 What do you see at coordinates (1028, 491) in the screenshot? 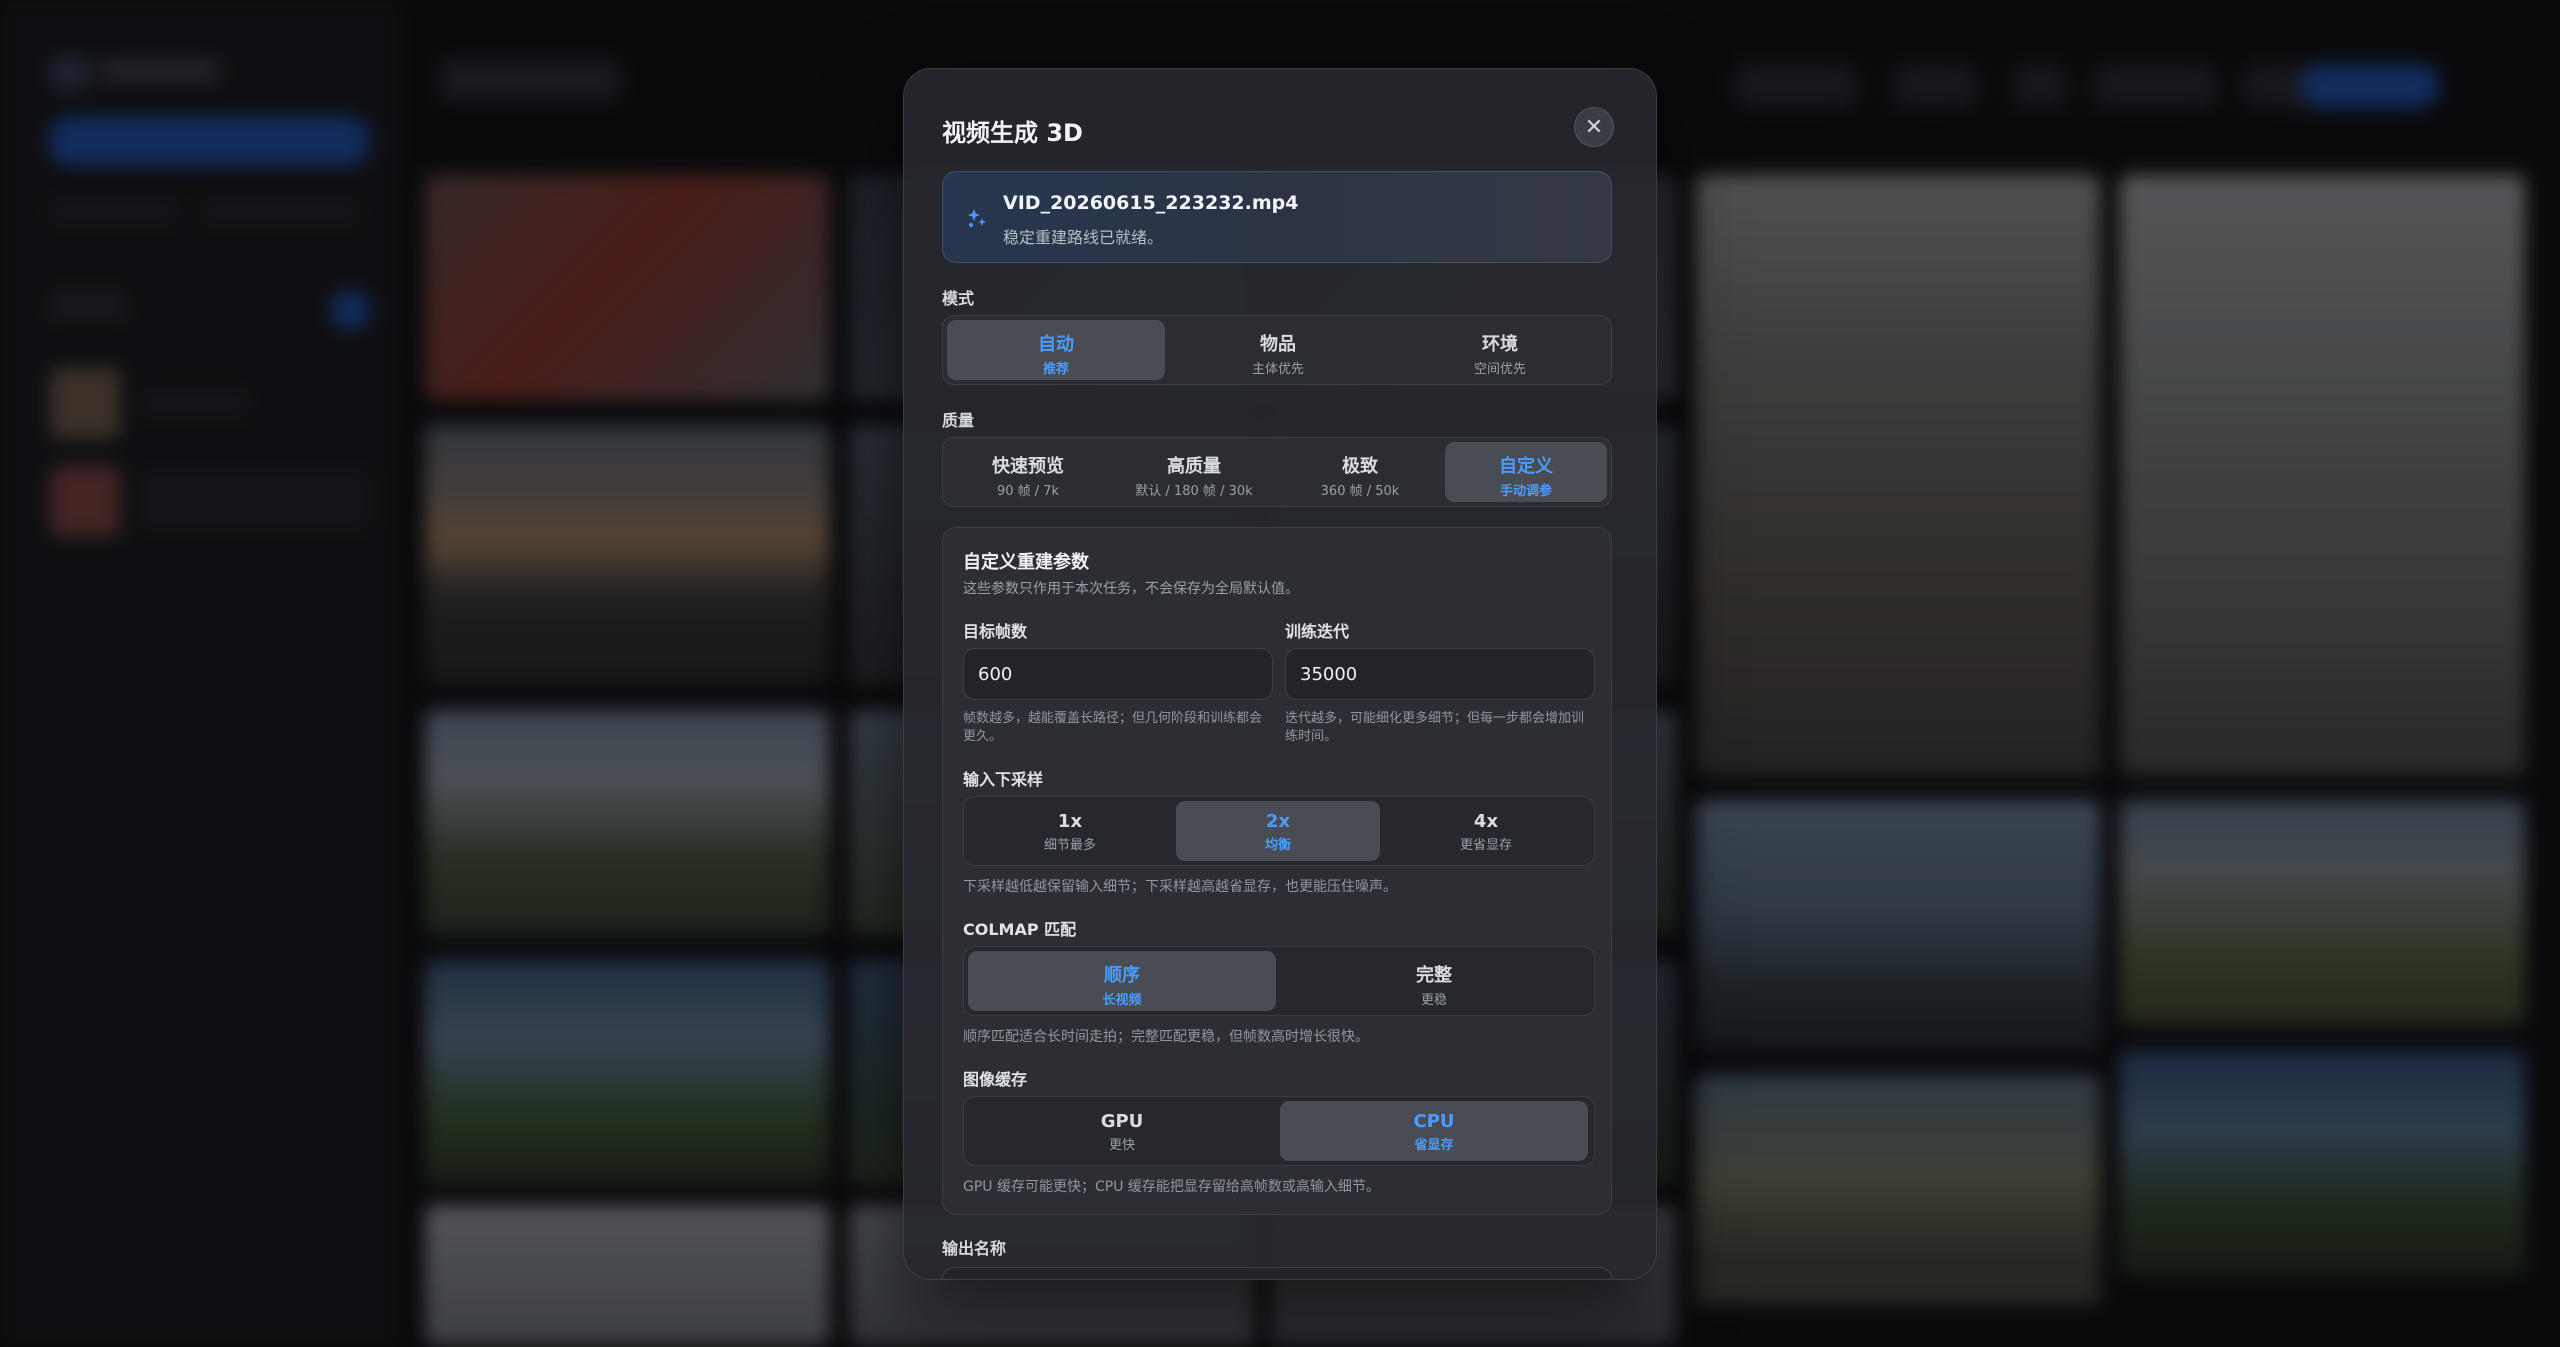
I see `quality-option-subtitle: 90 帧 / 7k` at bounding box center [1028, 491].